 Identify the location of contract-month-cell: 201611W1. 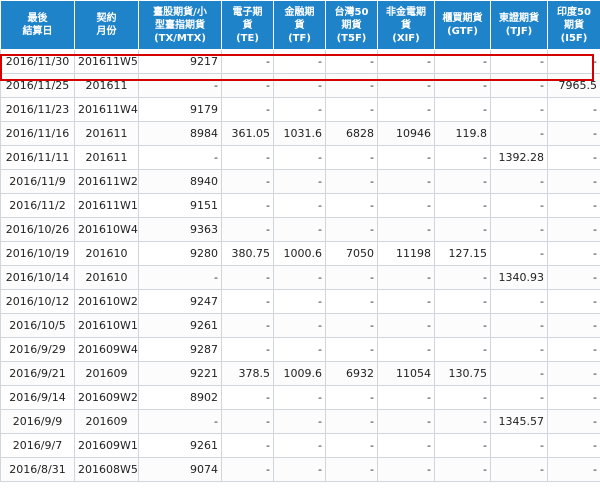
(106, 205).